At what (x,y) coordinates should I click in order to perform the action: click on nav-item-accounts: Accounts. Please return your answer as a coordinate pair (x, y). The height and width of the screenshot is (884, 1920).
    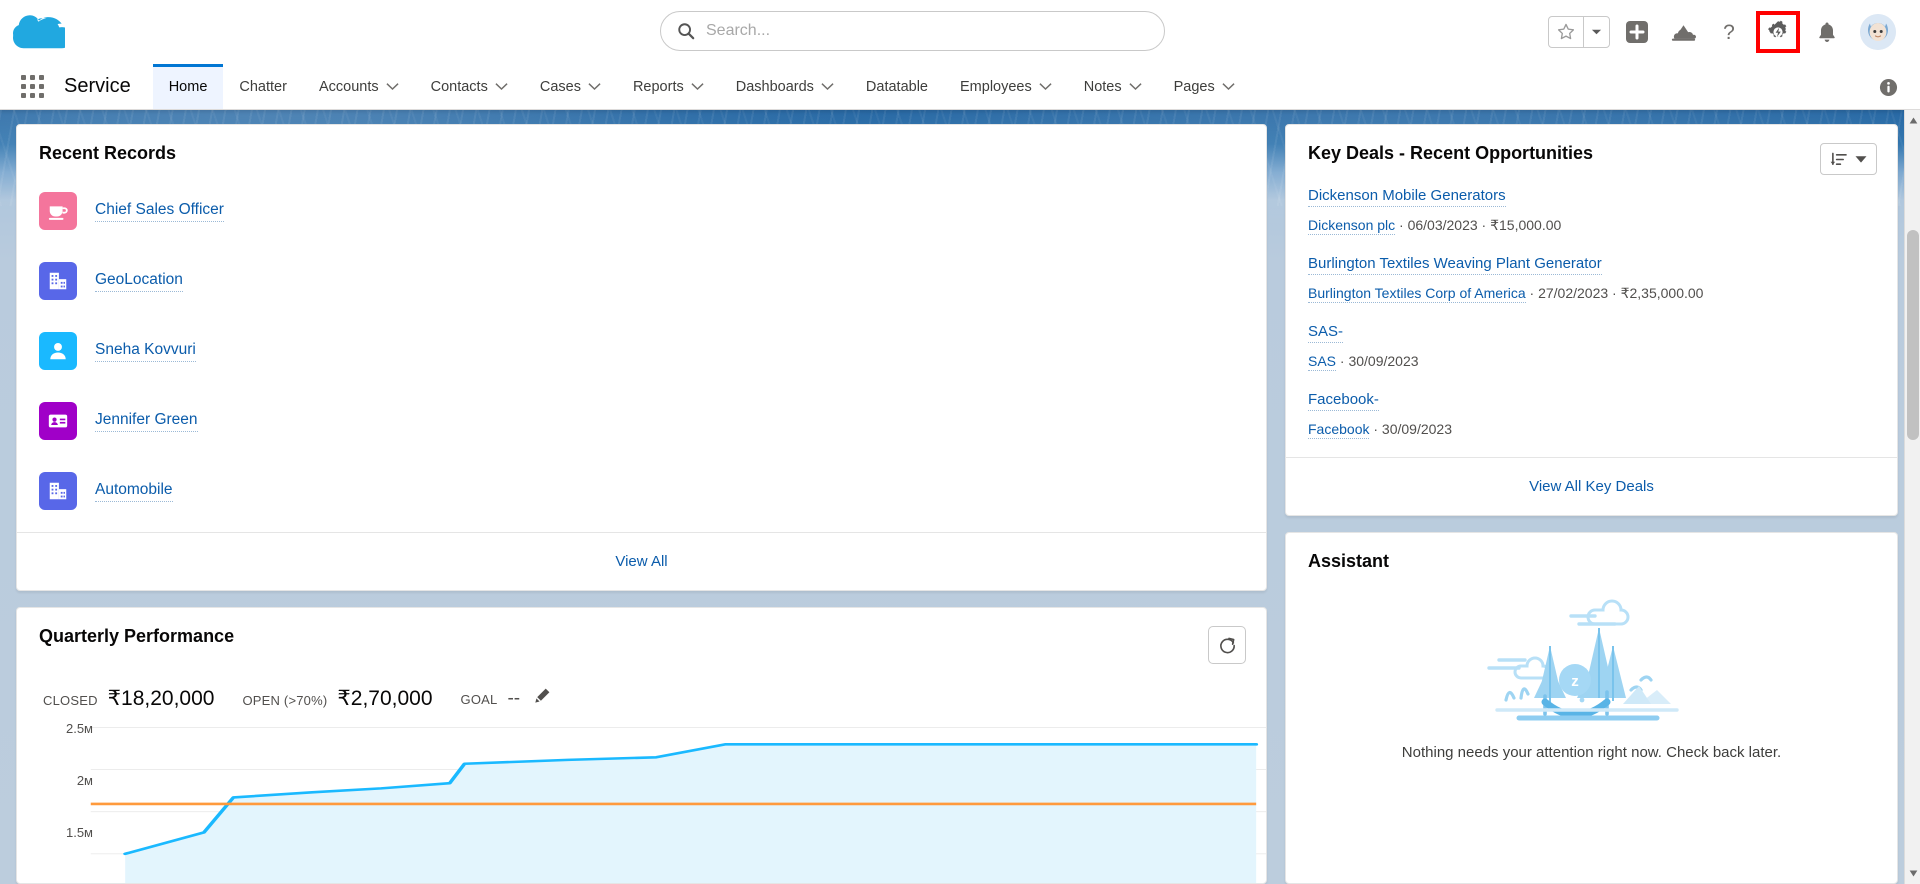
    Looking at the image, I should click on (359, 86).